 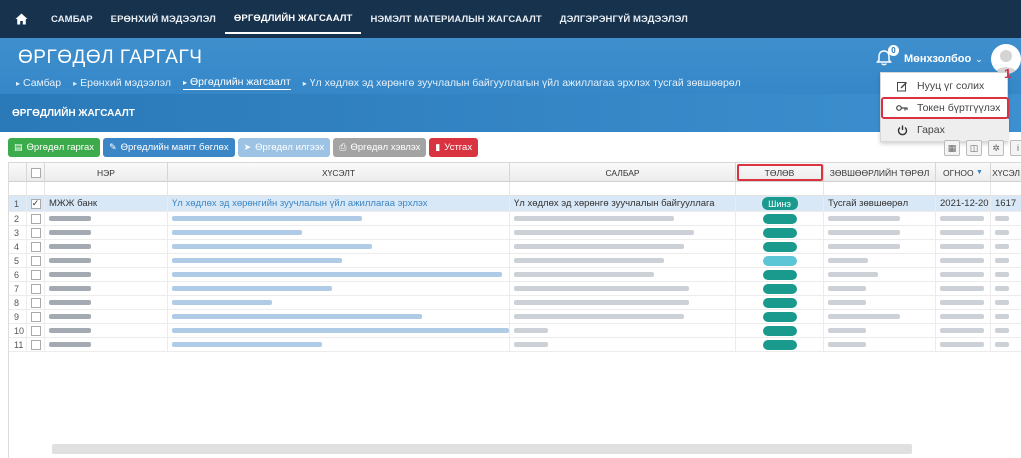 What do you see at coordinates (952, 148) in the screenshot?
I see `export-icon: ▦` at bounding box center [952, 148].